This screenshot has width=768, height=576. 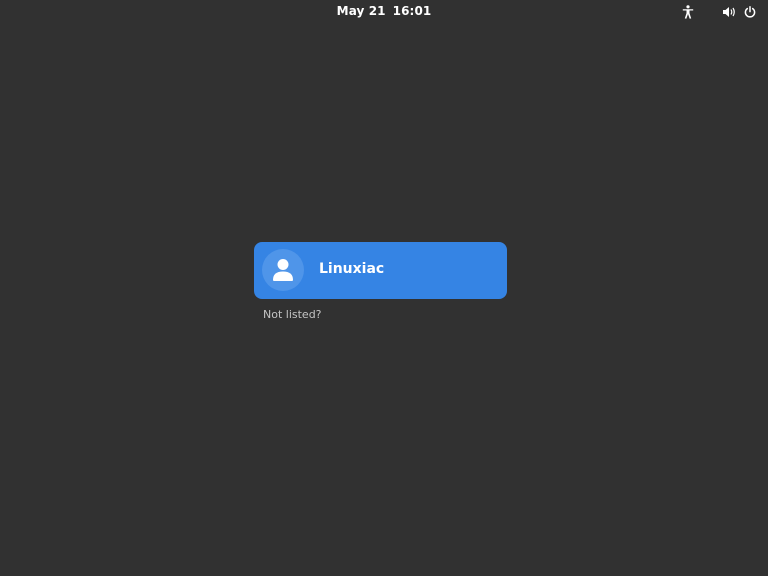 What do you see at coordinates (749, 12) in the screenshot?
I see `power-icon` at bounding box center [749, 12].